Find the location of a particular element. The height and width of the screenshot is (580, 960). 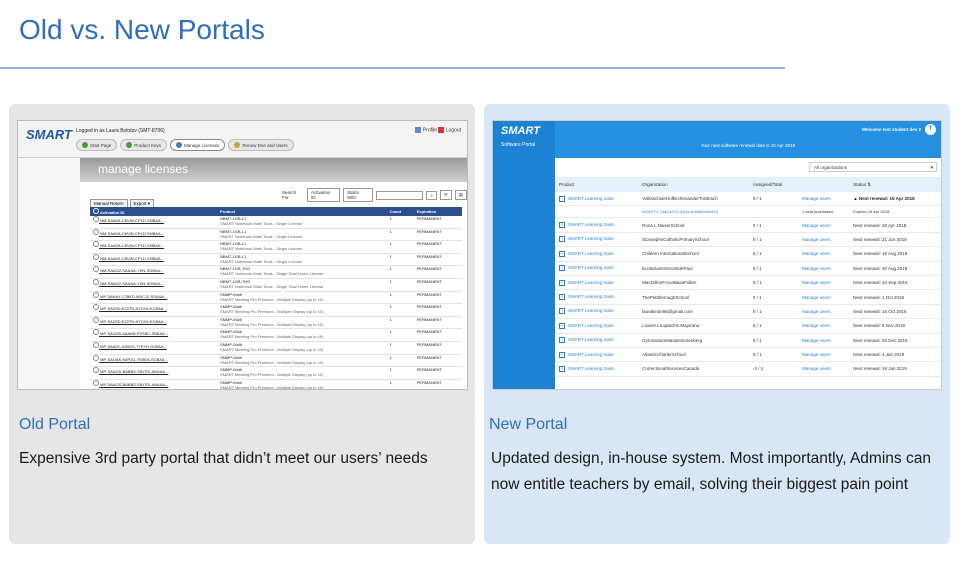

nav-renew: Renew Dne and Users is located at coordinates (261, 145).